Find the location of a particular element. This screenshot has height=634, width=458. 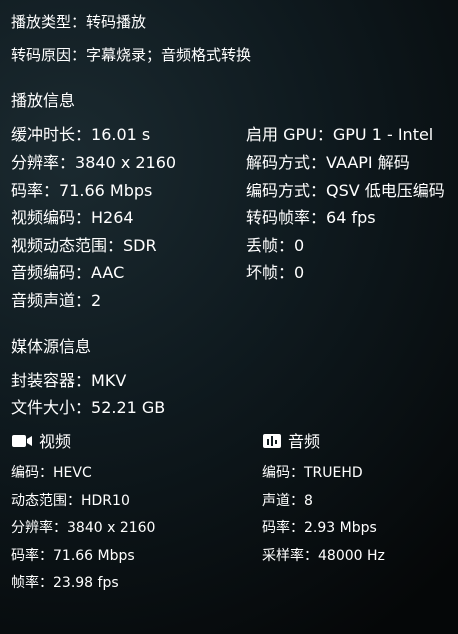

resolution-label: 分辨率： is located at coordinates (43, 162).